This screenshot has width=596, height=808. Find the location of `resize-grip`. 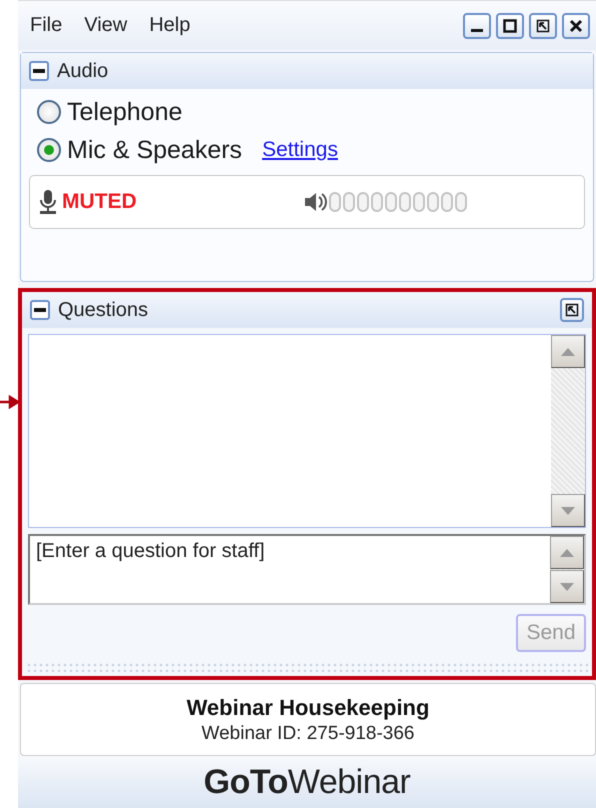

resize-grip is located at coordinates (307, 667).